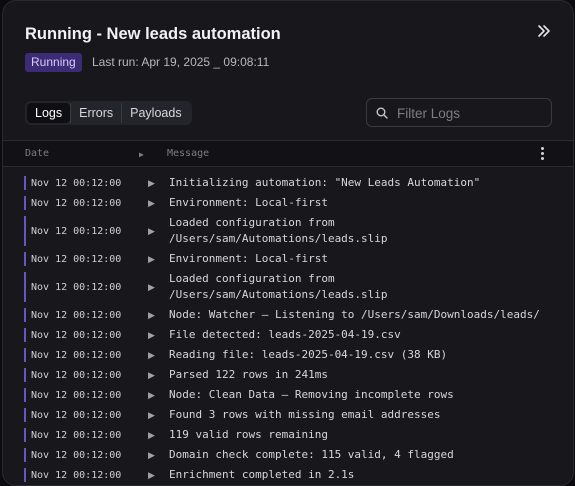  I want to click on log-tabs: Logs Errors Payloads, so click(108, 113).